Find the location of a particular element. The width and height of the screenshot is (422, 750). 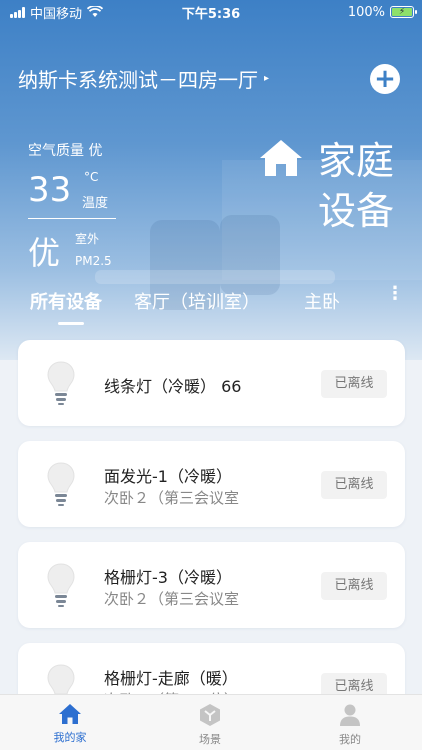

temperature-value: 33 is located at coordinates (50, 190).